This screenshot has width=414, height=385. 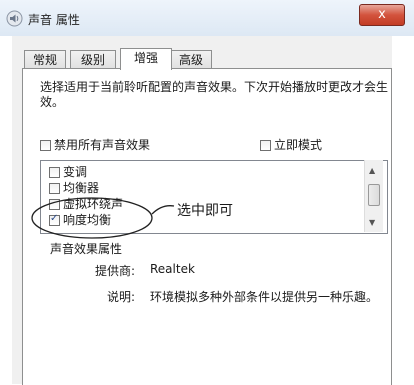 I want to click on annotation-text: 选中即可, so click(x=205, y=211).